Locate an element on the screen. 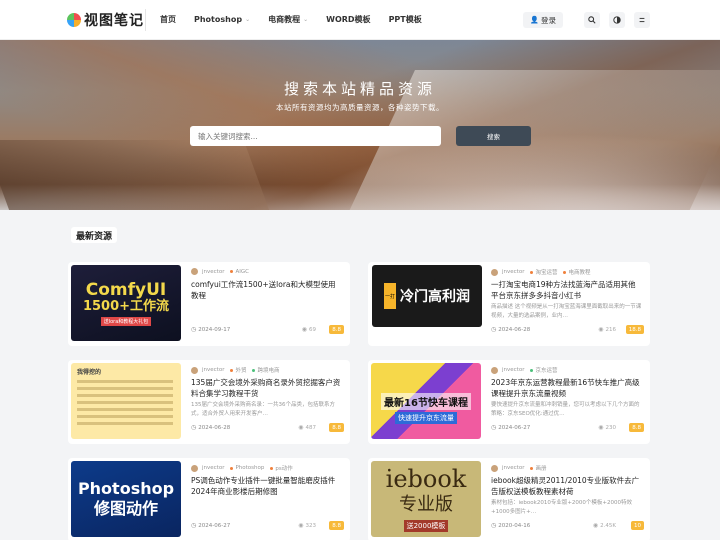 This screenshot has width=720, height=540. thumb-text: 一打 is located at coordinates (390, 296).